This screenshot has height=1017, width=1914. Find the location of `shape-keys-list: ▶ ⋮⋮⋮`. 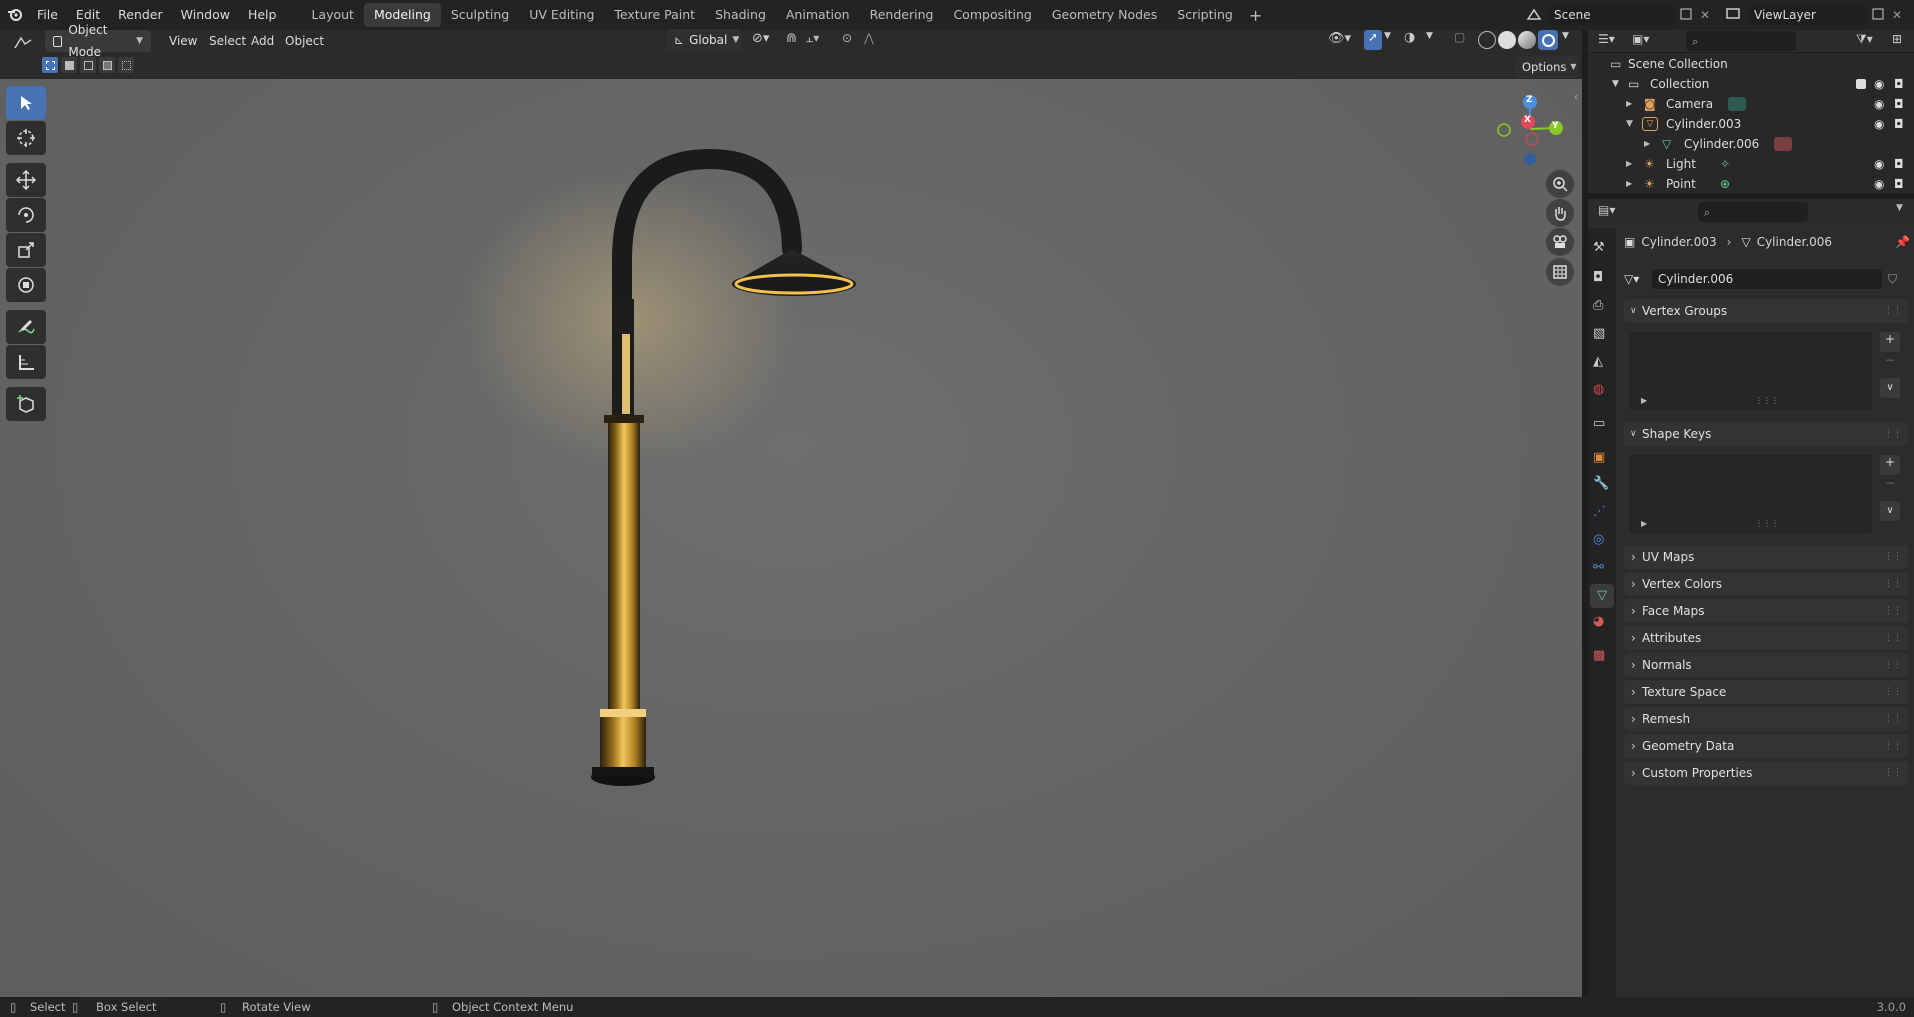

shape-keys-list: ▶ ⋮⋮⋮ is located at coordinates (1751, 494).